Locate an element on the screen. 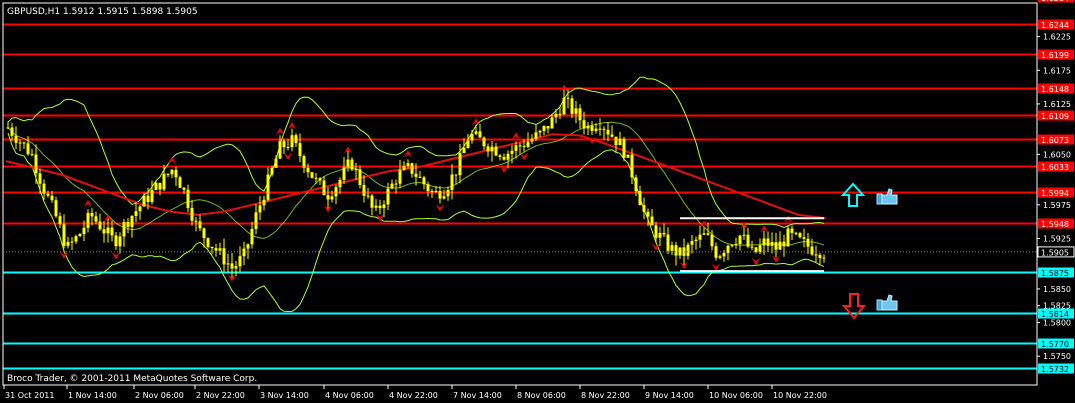 This screenshot has width=1075, height=403. current-price-label: 1.5905 is located at coordinates (1055, 252).